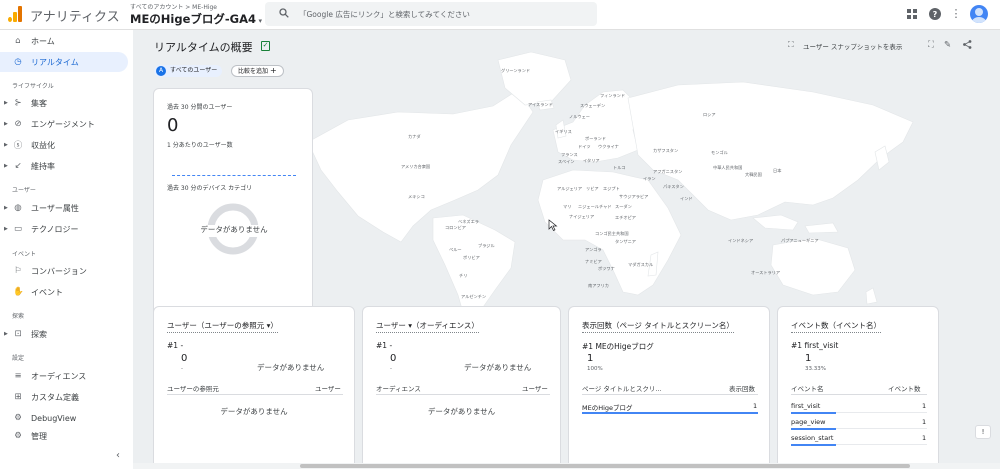 The width and height of the screenshot is (1000, 469). What do you see at coordinates (535, 389) in the screenshot?
I see `col-header-users: ユーザー` at bounding box center [535, 389].